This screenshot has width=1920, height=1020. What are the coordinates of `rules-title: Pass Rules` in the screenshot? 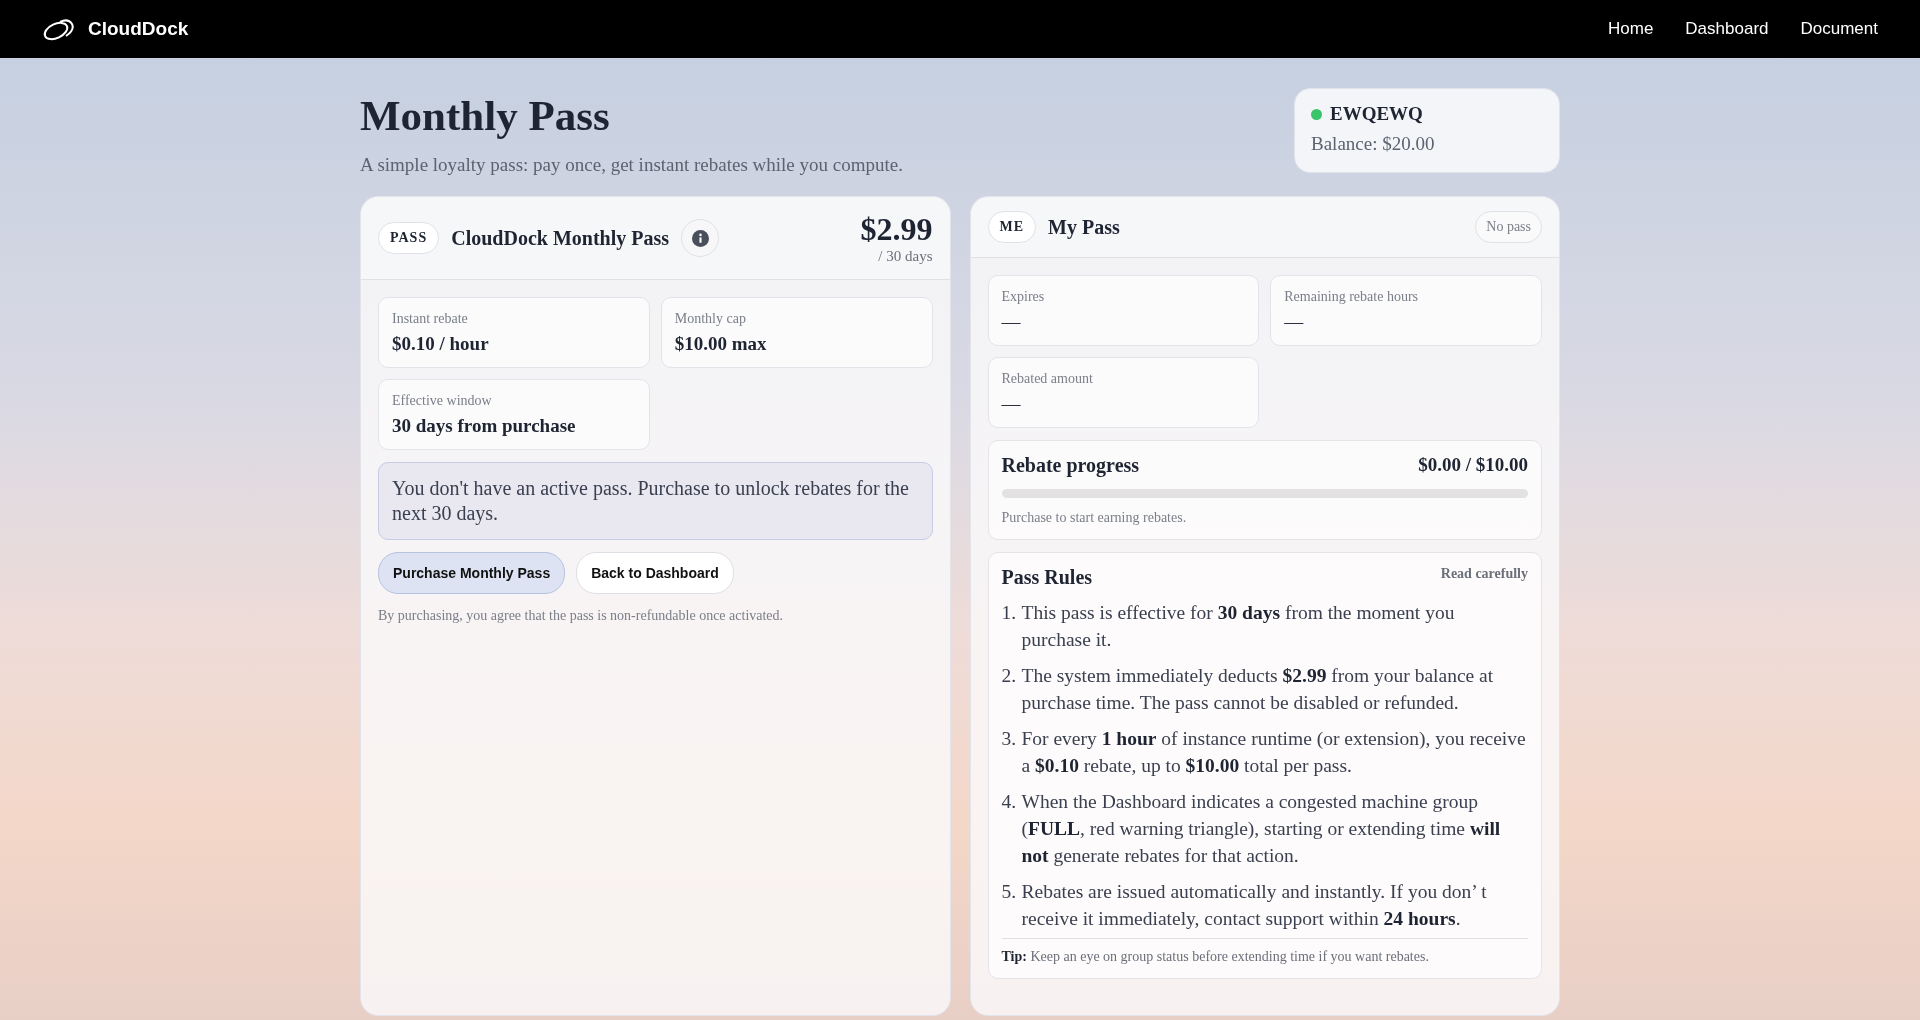 It's located at (1047, 577).